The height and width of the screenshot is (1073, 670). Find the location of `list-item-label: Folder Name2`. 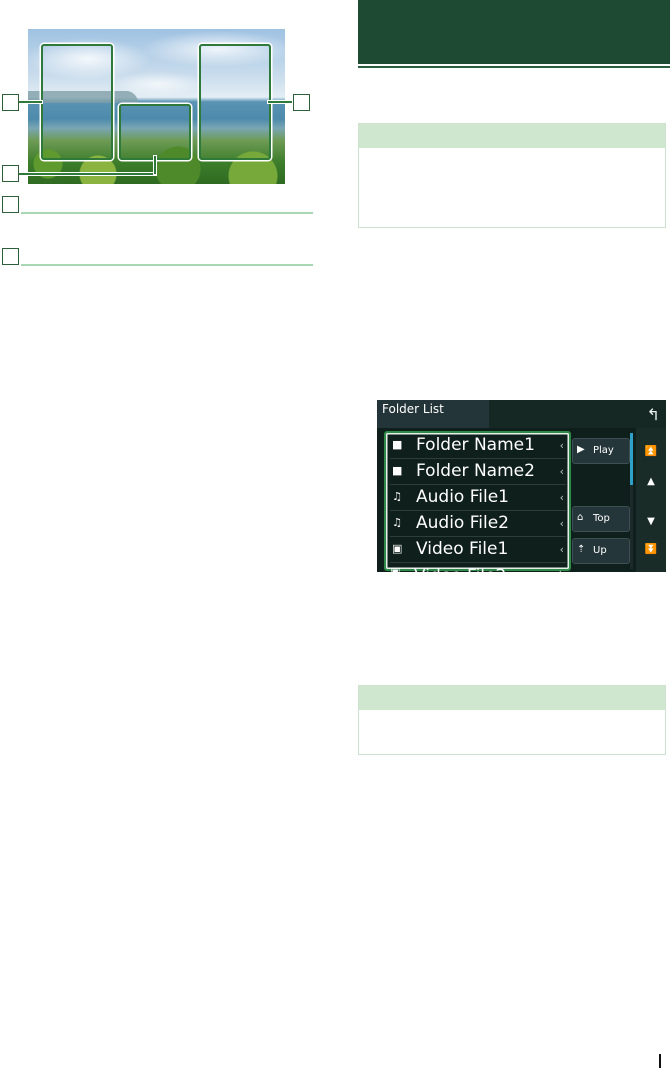

list-item-label: Folder Name2 is located at coordinates (475, 471).